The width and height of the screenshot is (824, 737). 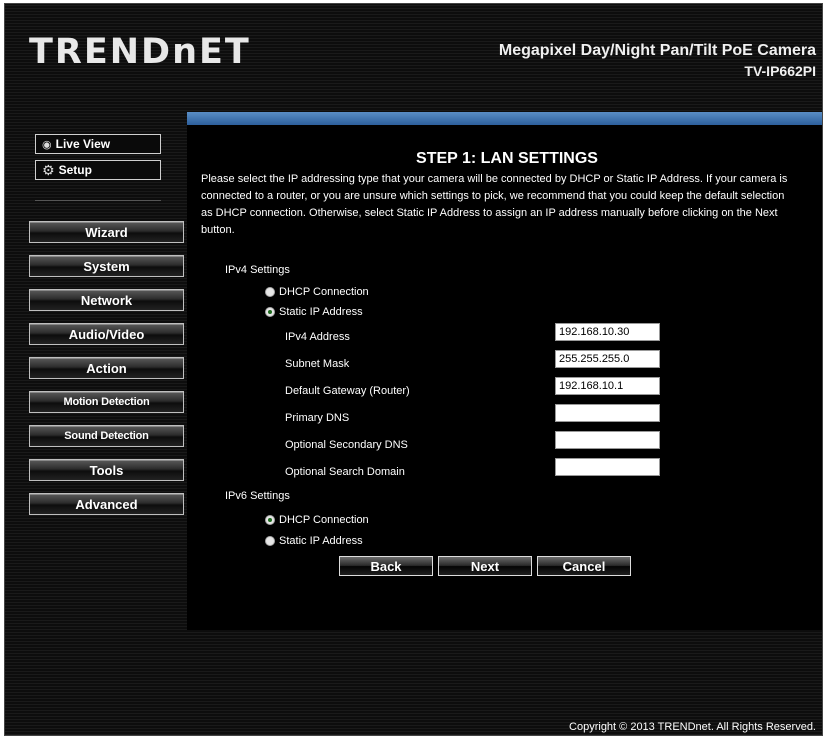 I want to click on live-view-button: ◉ Live View, so click(x=98, y=144).